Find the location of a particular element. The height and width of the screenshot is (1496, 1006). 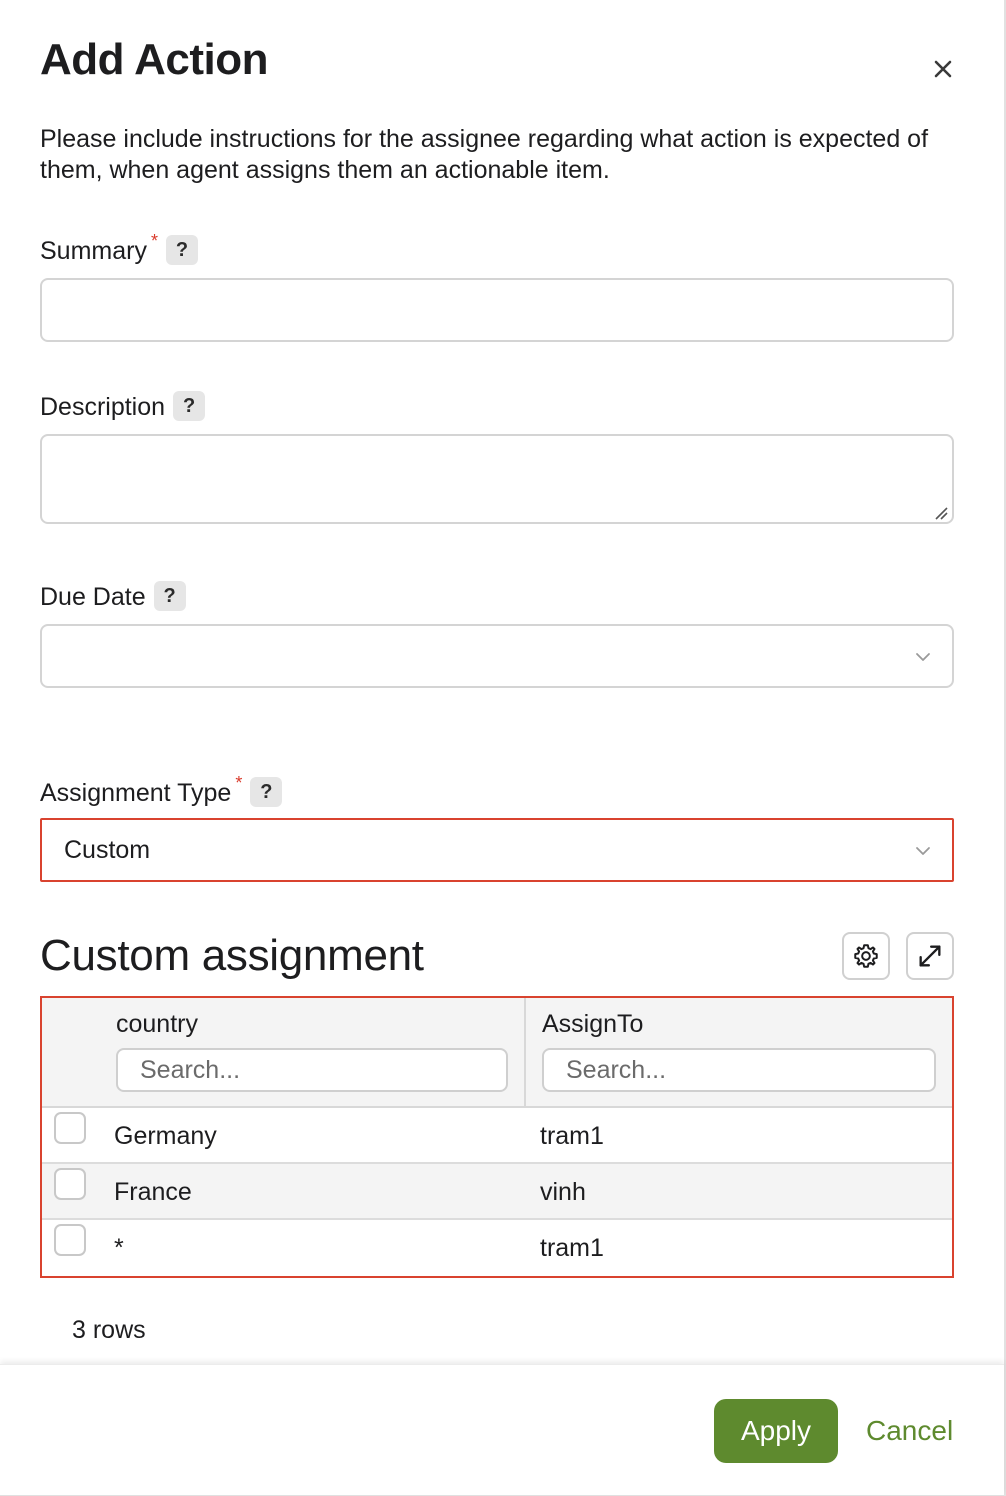

description-label-row: Description ? is located at coordinates (123, 407).